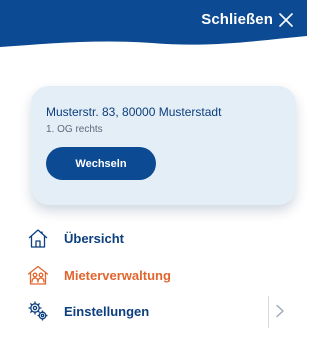 The height and width of the screenshot is (349, 320). I want to click on close-button: Schließen, so click(247, 19).